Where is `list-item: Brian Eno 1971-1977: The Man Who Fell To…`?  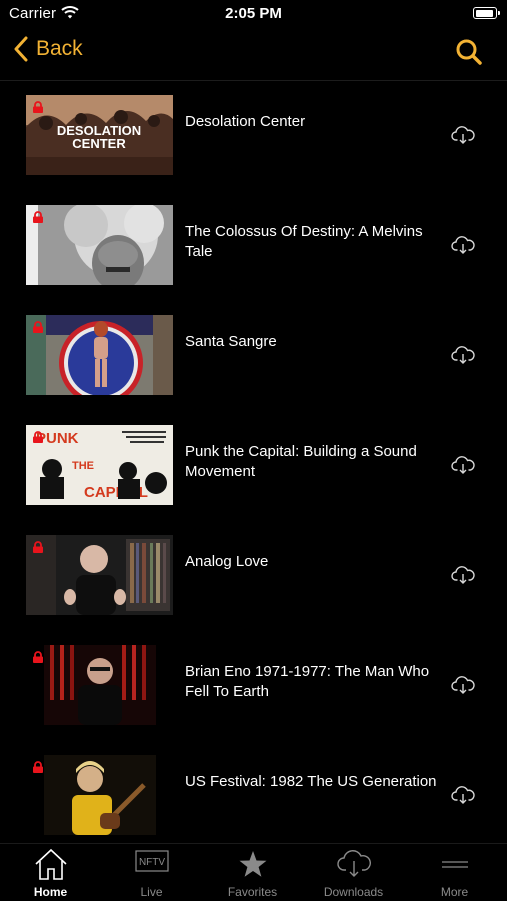 list-item: Brian Eno 1971-1977: The Man Who Fell To… is located at coordinates (253, 686).